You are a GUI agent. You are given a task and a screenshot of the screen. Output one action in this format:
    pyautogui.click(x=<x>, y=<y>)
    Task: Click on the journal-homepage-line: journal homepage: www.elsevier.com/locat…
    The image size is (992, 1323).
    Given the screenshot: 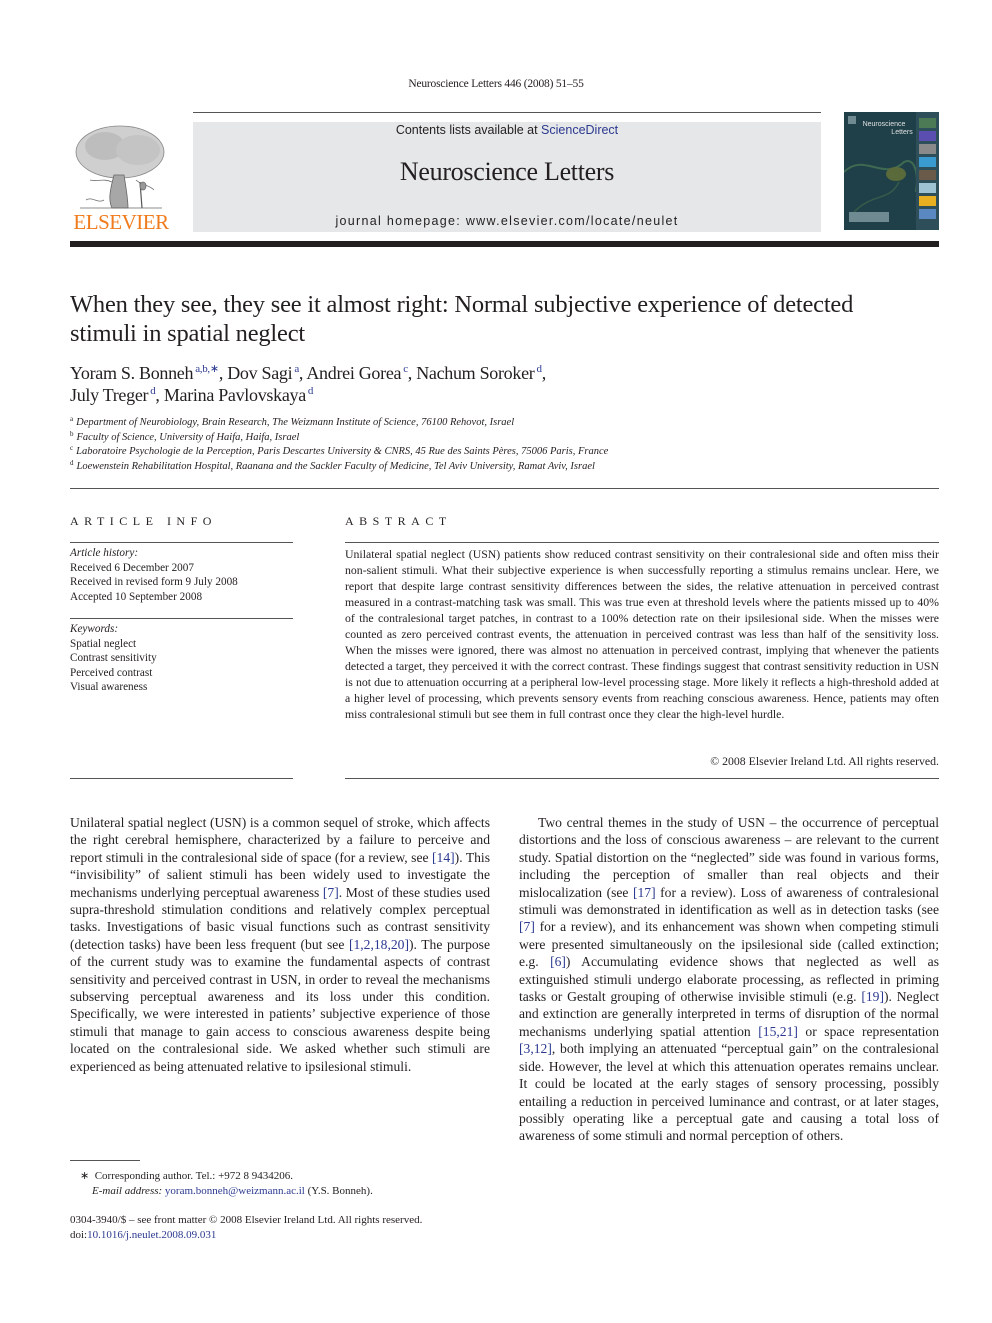 What is the action you would take?
    pyautogui.click(x=507, y=221)
    